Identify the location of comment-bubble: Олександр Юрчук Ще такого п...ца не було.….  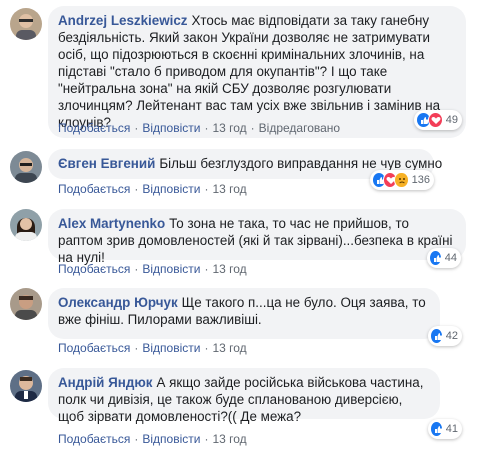
(244, 313).